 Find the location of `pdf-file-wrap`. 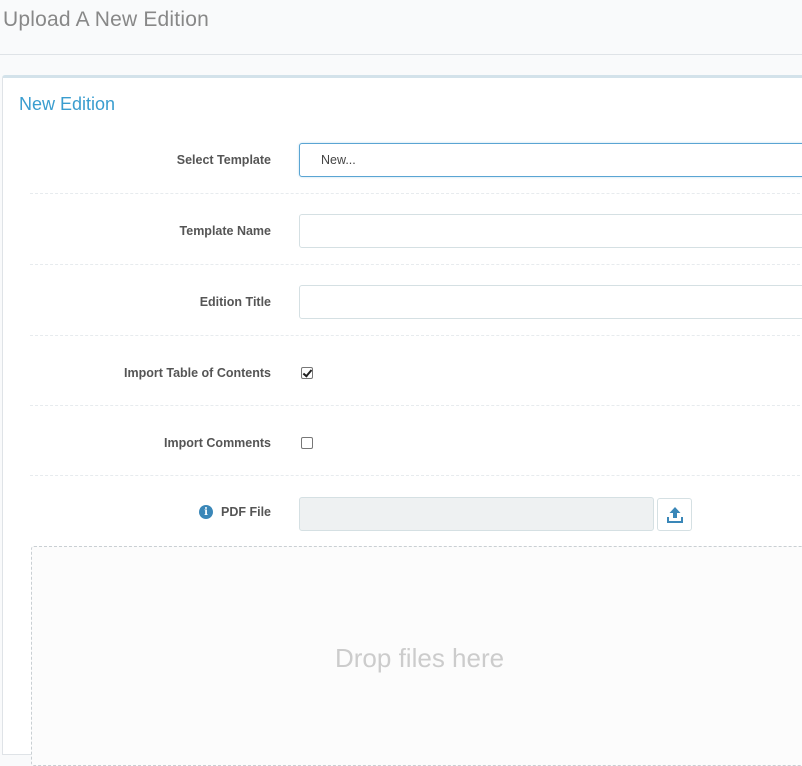

pdf-file-wrap is located at coordinates (495, 514).